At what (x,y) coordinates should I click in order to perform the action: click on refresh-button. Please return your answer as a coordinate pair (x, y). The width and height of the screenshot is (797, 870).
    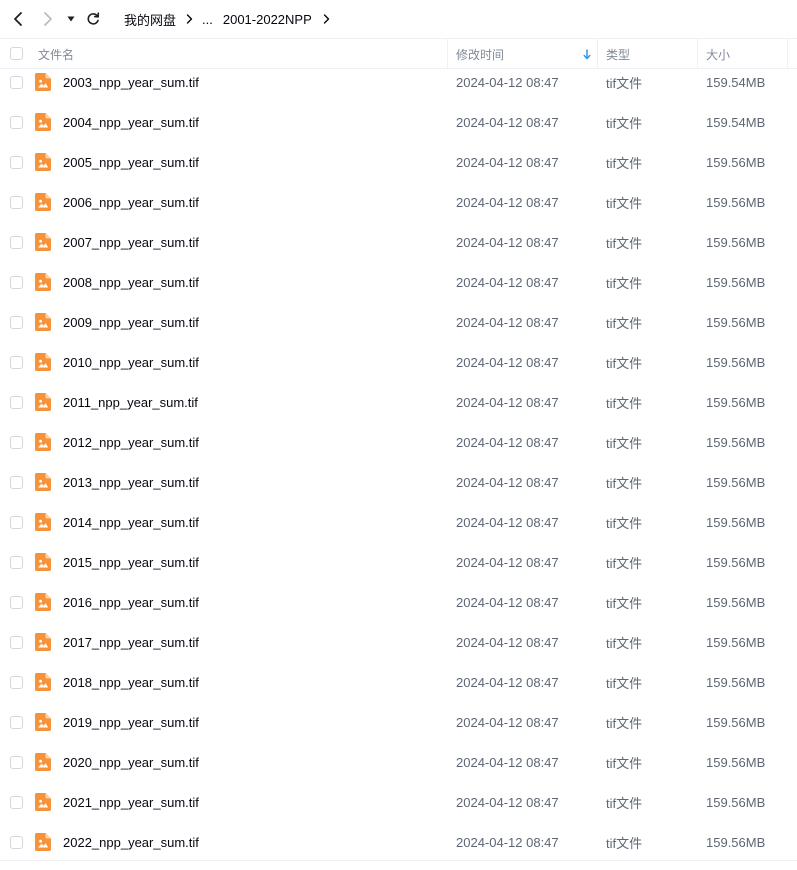
    Looking at the image, I should click on (93, 19).